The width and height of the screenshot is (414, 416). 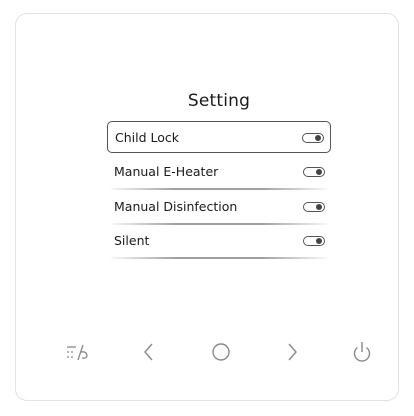 I want to click on mode-button, so click(x=78, y=352).